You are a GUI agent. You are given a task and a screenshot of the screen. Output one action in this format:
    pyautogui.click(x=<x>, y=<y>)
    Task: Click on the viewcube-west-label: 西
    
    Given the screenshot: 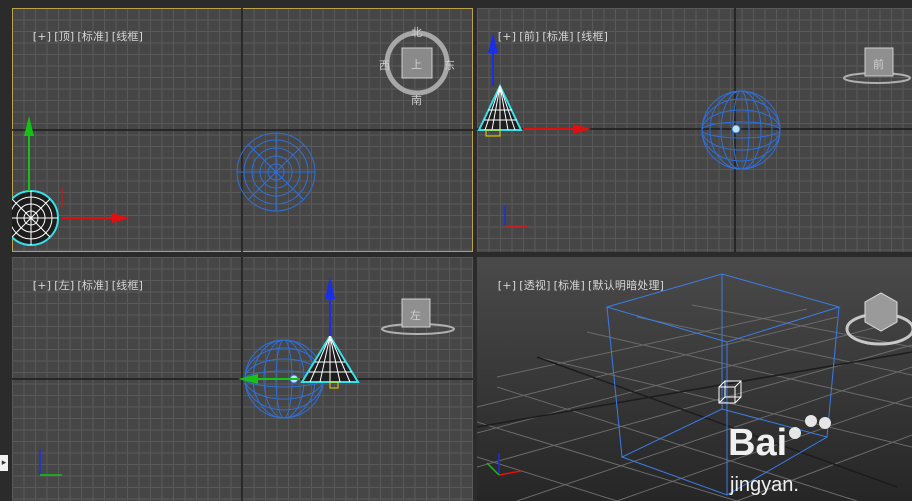 What is the action you would take?
    pyautogui.click(x=384, y=65)
    